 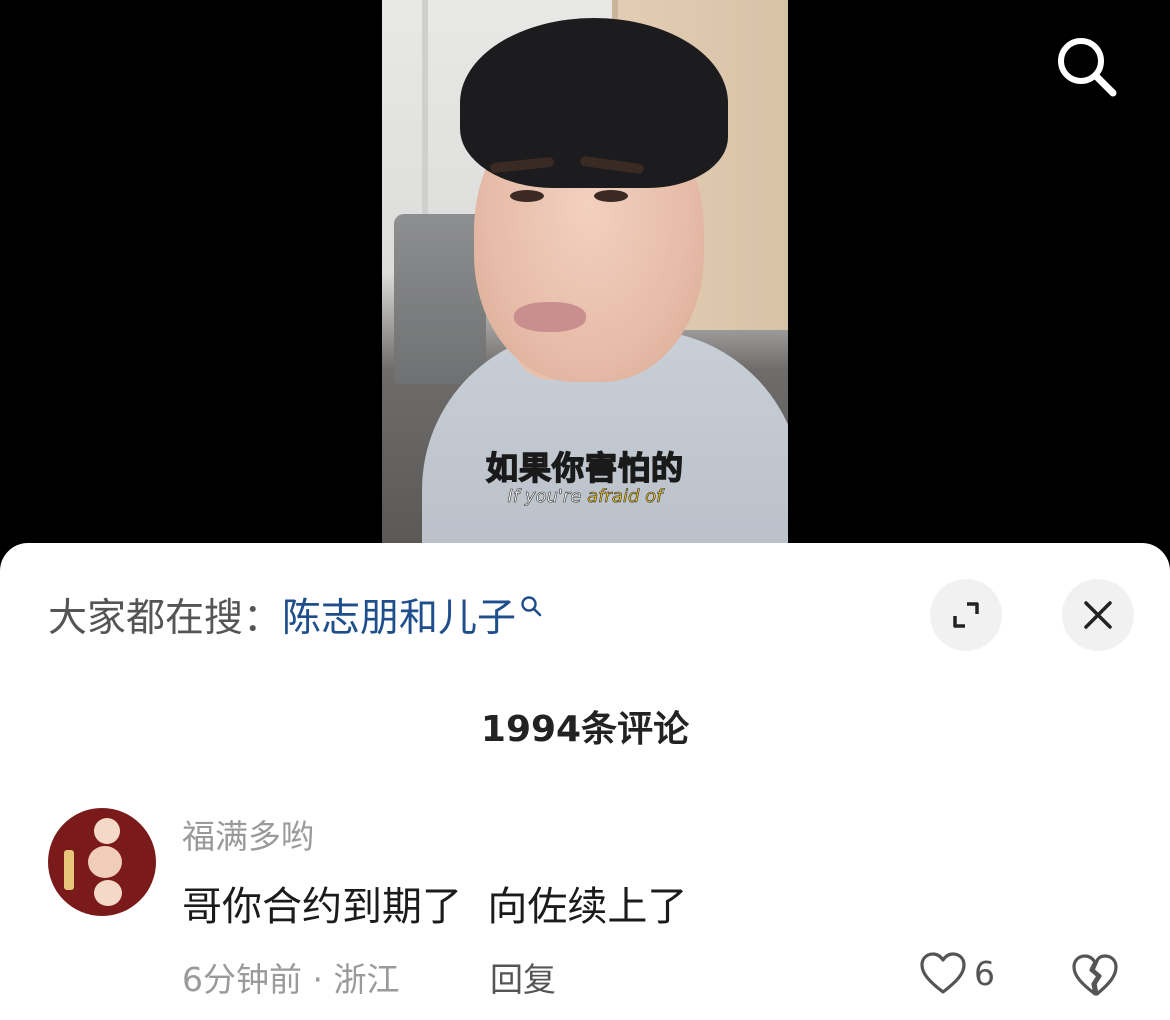 I want to click on like-count: 6, so click(x=984, y=973).